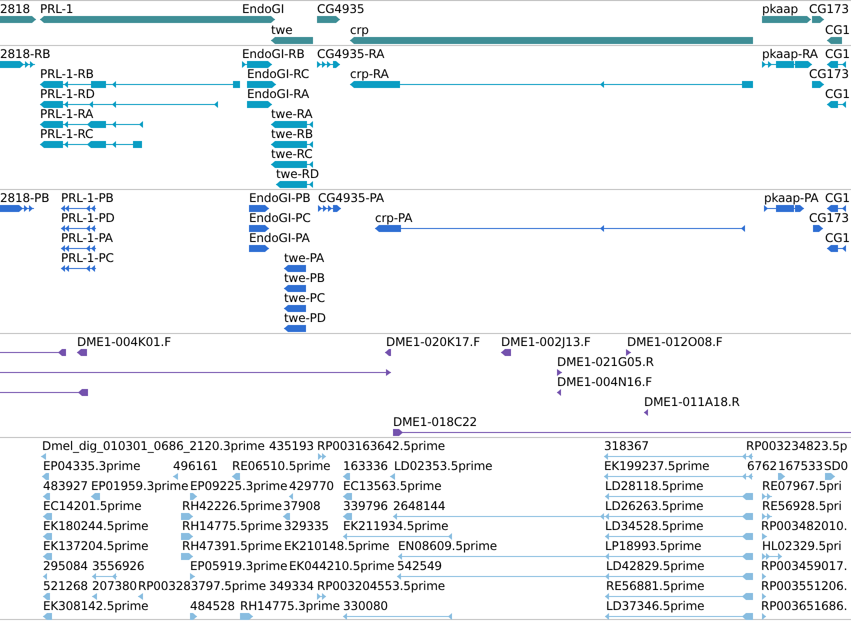  Describe the element at coordinates (626, 446) in the screenshot. I see `feature-label: 318367` at that location.